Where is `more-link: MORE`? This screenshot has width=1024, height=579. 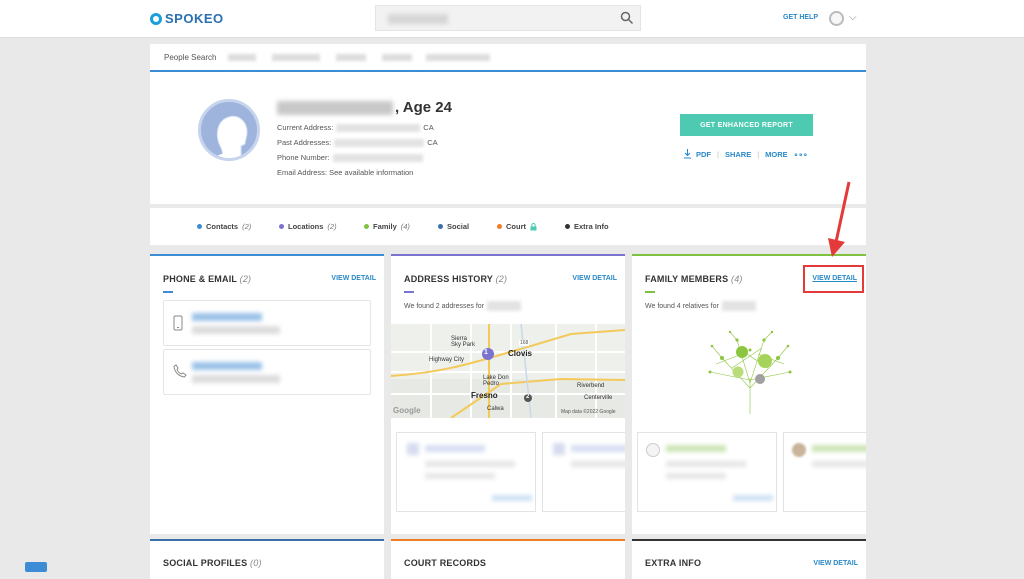
more-link: MORE is located at coordinates (776, 154).